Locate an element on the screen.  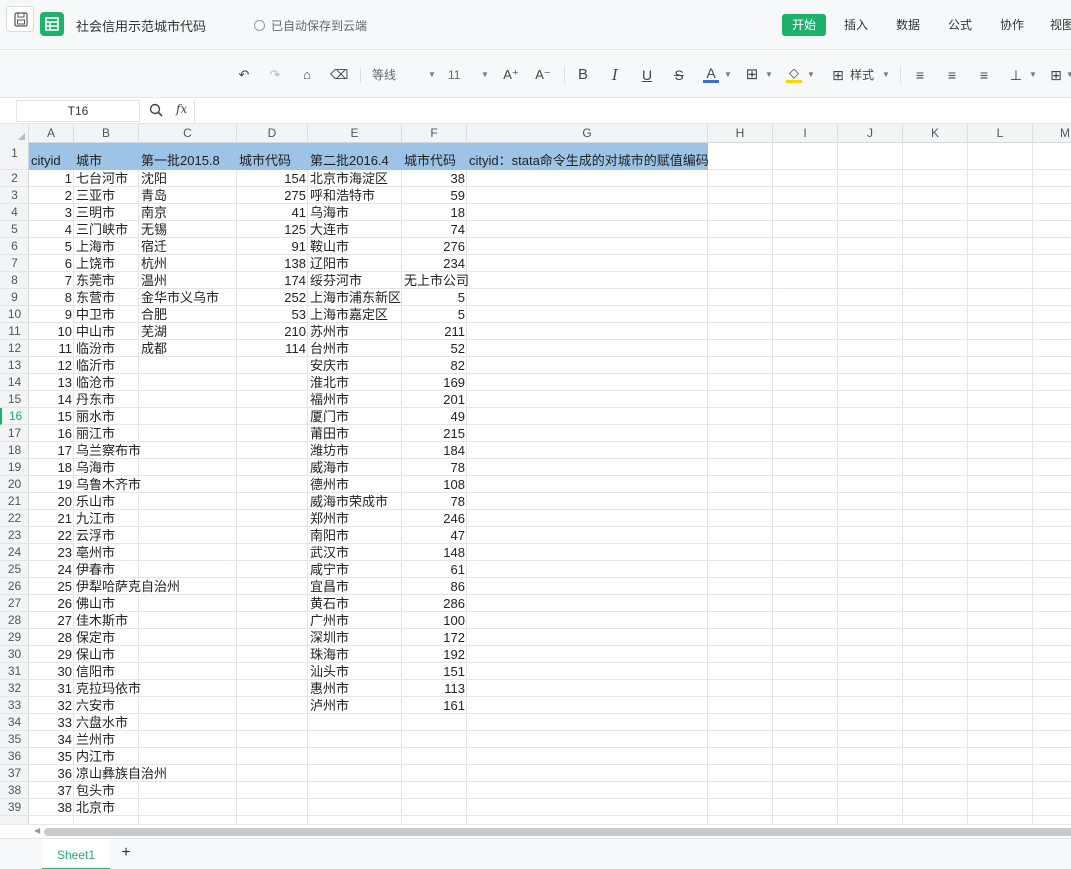
row-header: 23 is located at coordinates (14, 535).